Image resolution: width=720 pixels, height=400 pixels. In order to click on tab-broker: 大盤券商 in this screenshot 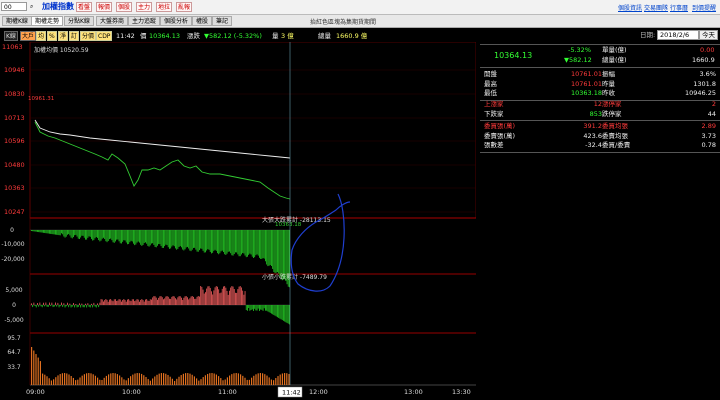, I will do `click(112, 21)`.